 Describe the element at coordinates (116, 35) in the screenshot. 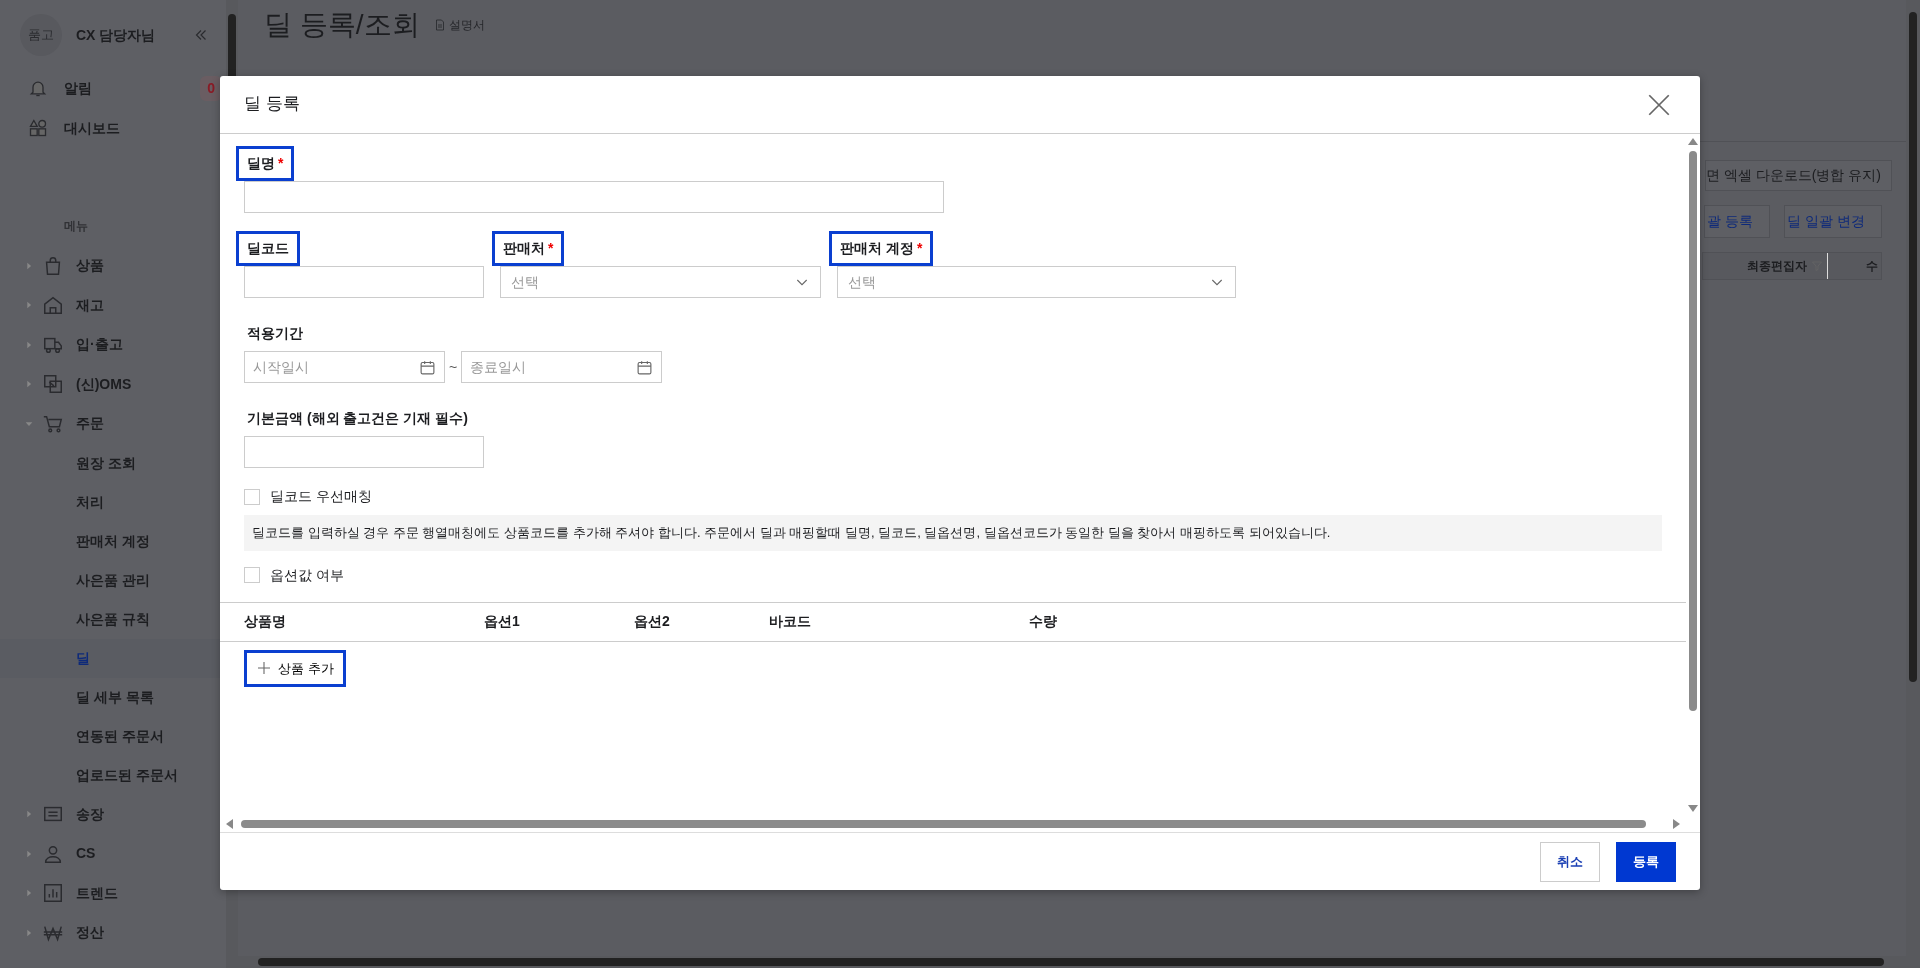

I see `user-name: CX 담당자님` at that location.